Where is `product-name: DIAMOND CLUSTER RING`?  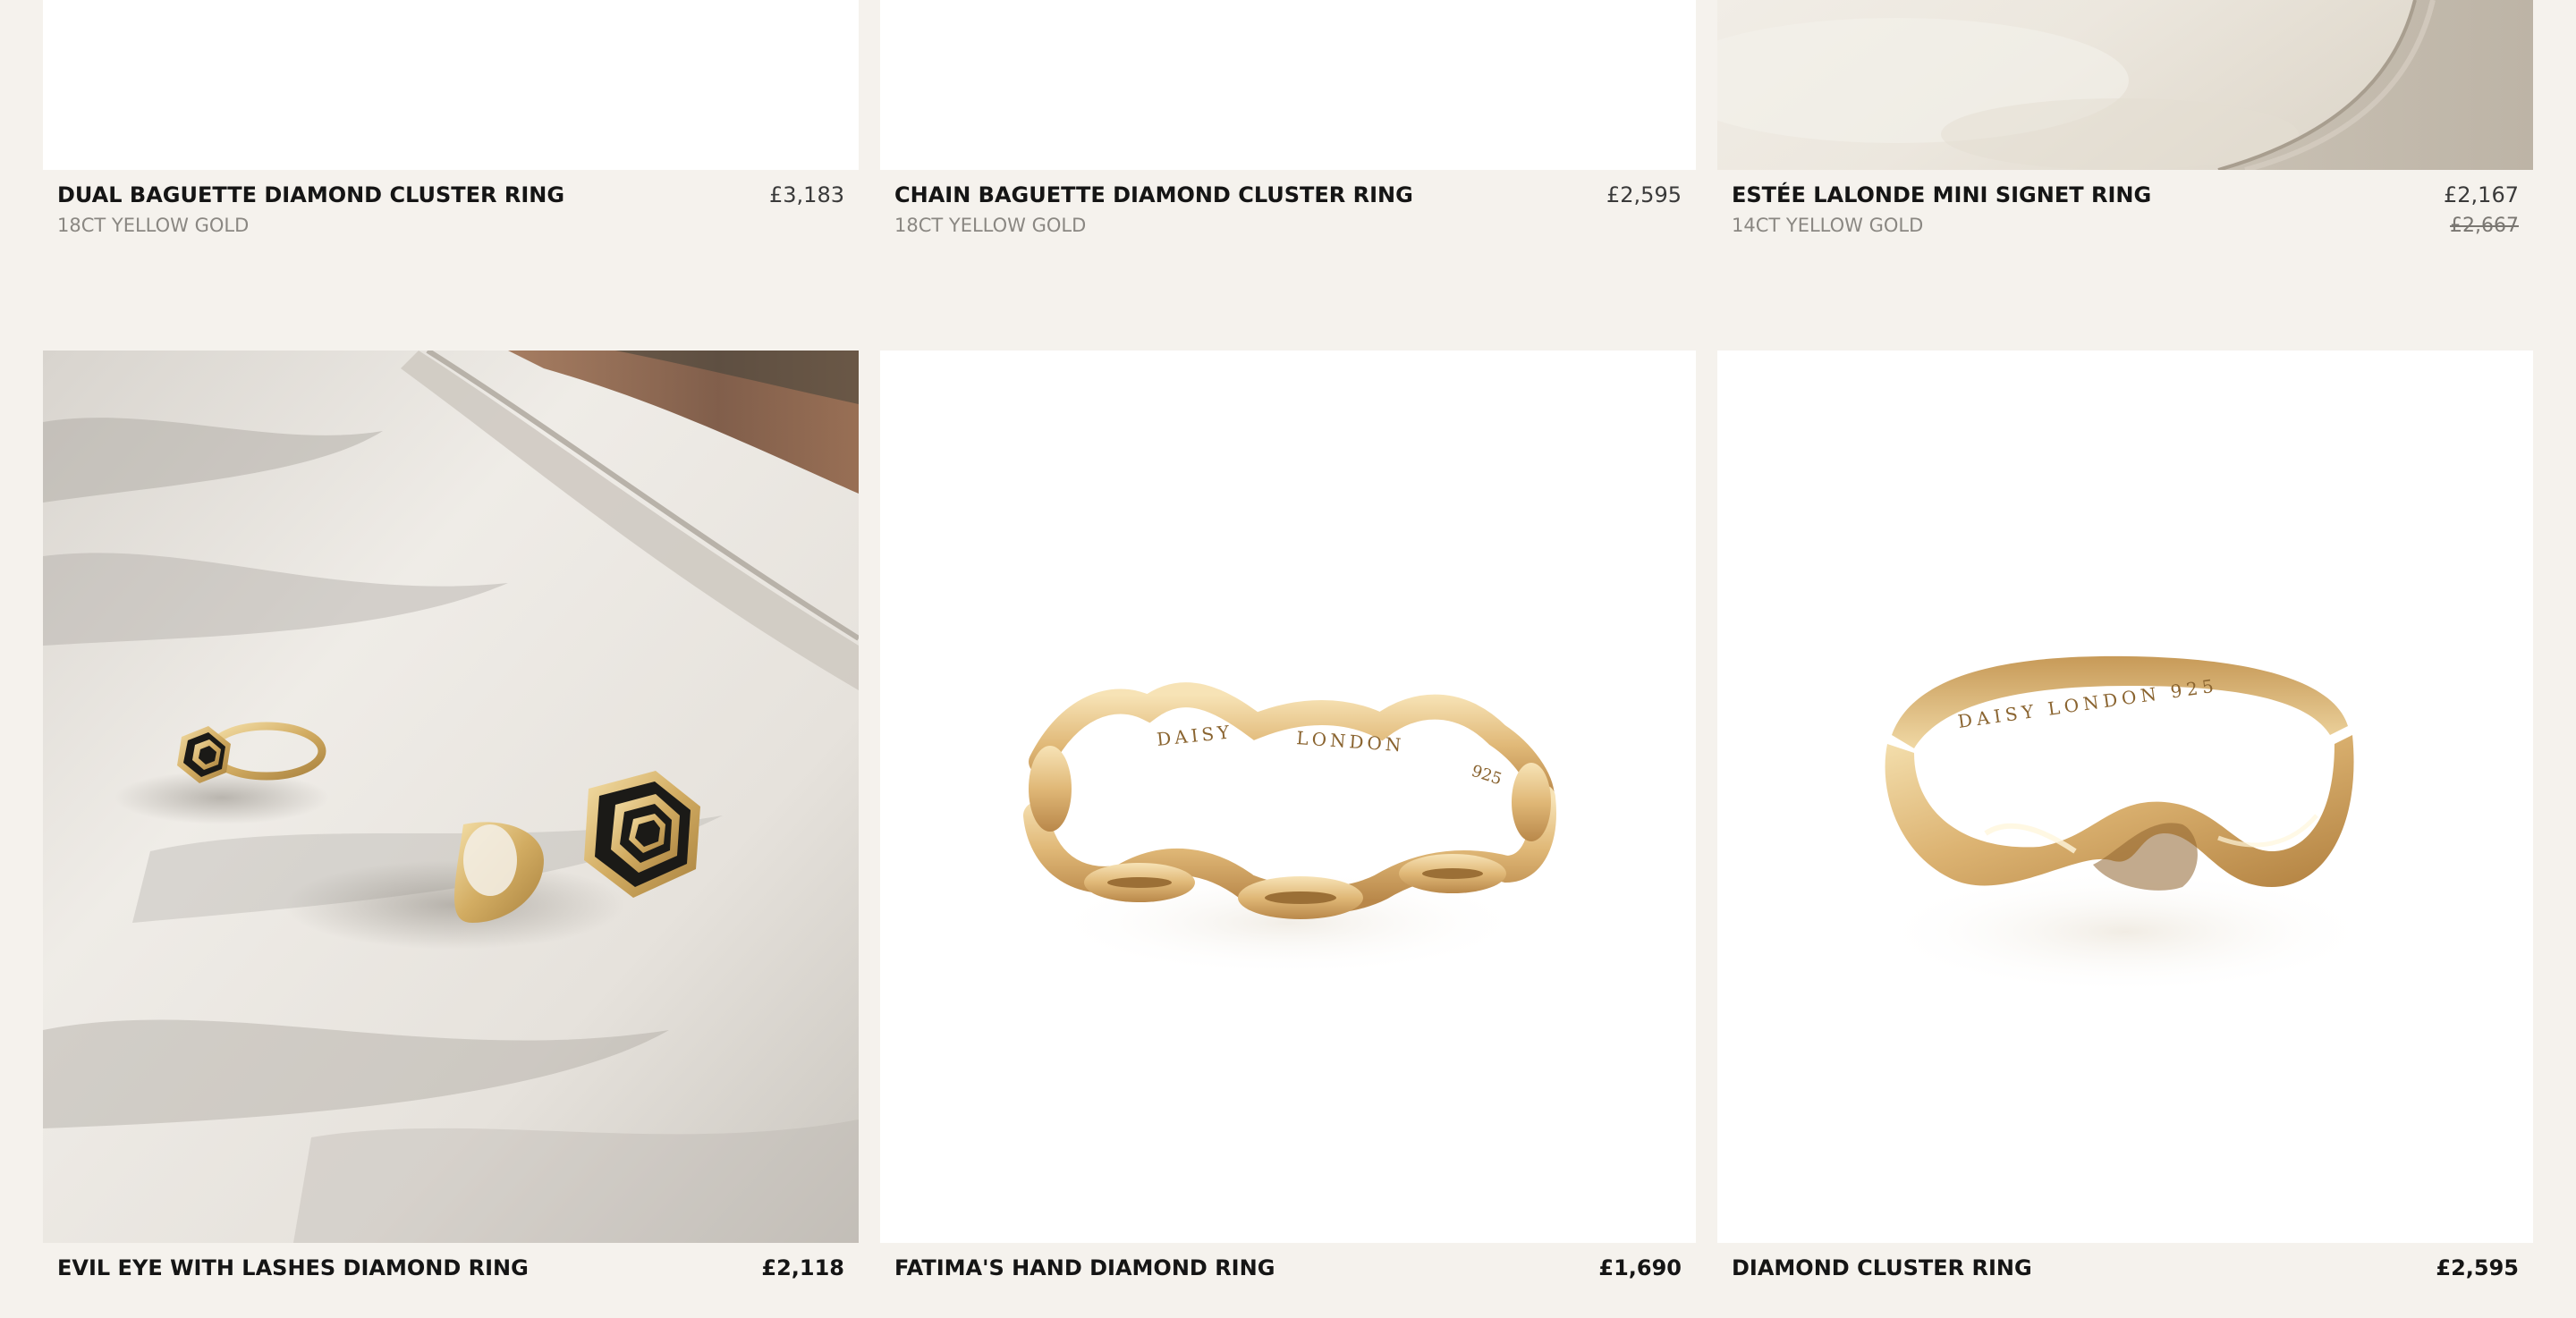 product-name: DIAMOND CLUSTER RING is located at coordinates (1882, 1268).